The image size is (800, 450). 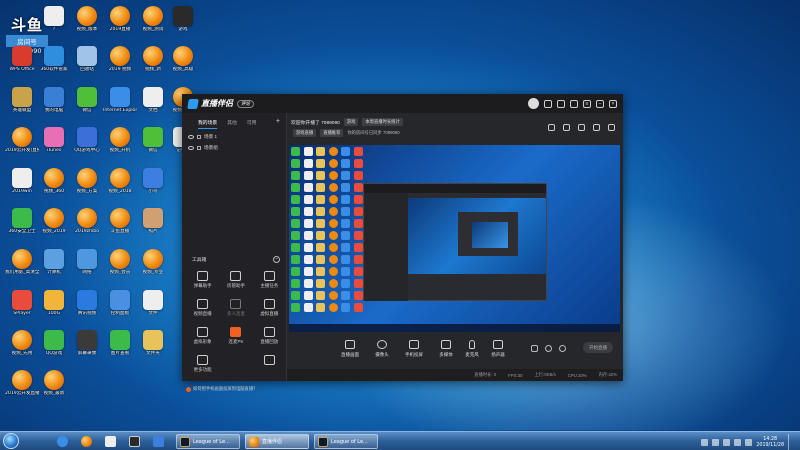 I want to click on speaker-button: 扬声器, so click(x=498, y=349).